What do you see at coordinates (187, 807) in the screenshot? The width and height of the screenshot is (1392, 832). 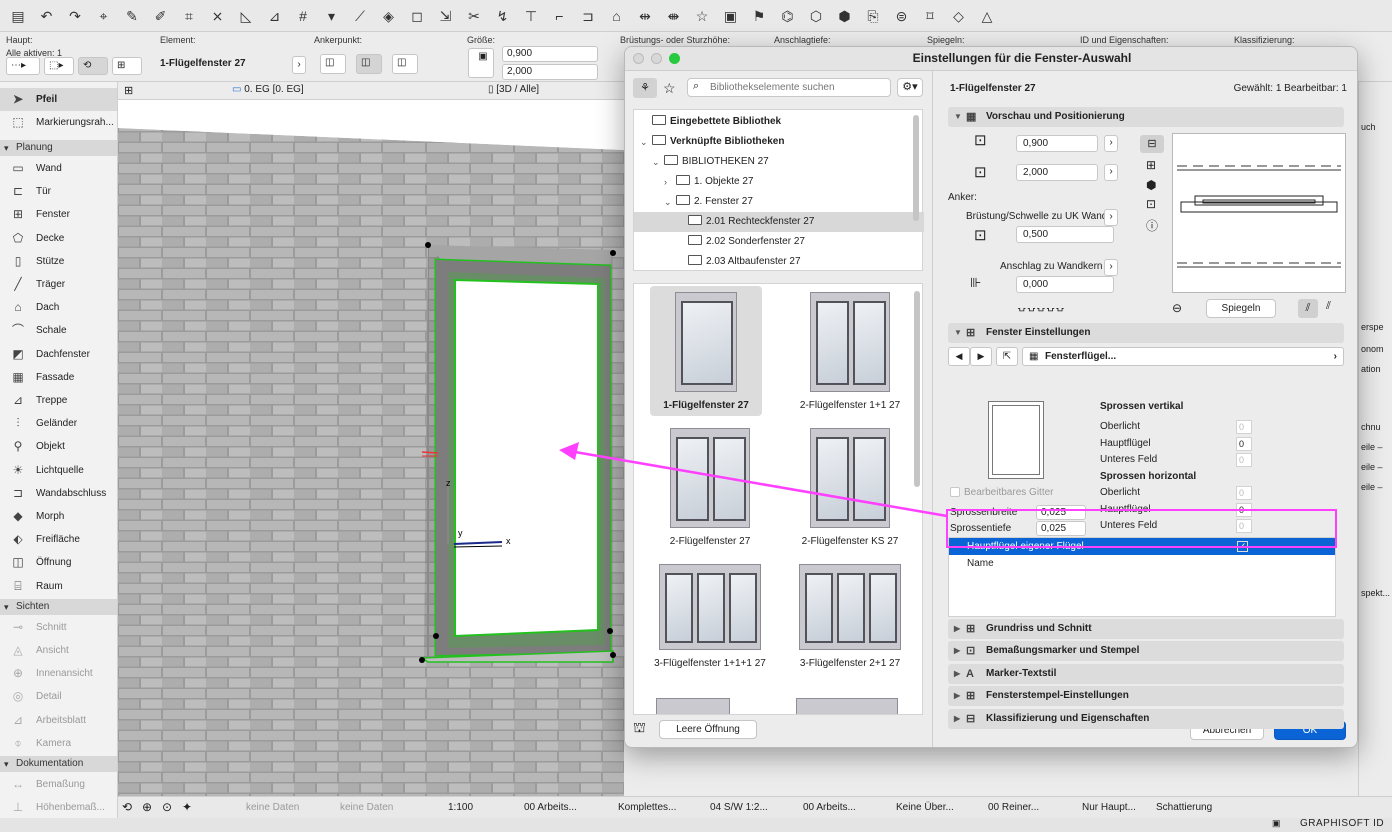 I see `walk-icon: ✦` at bounding box center [187, 807].